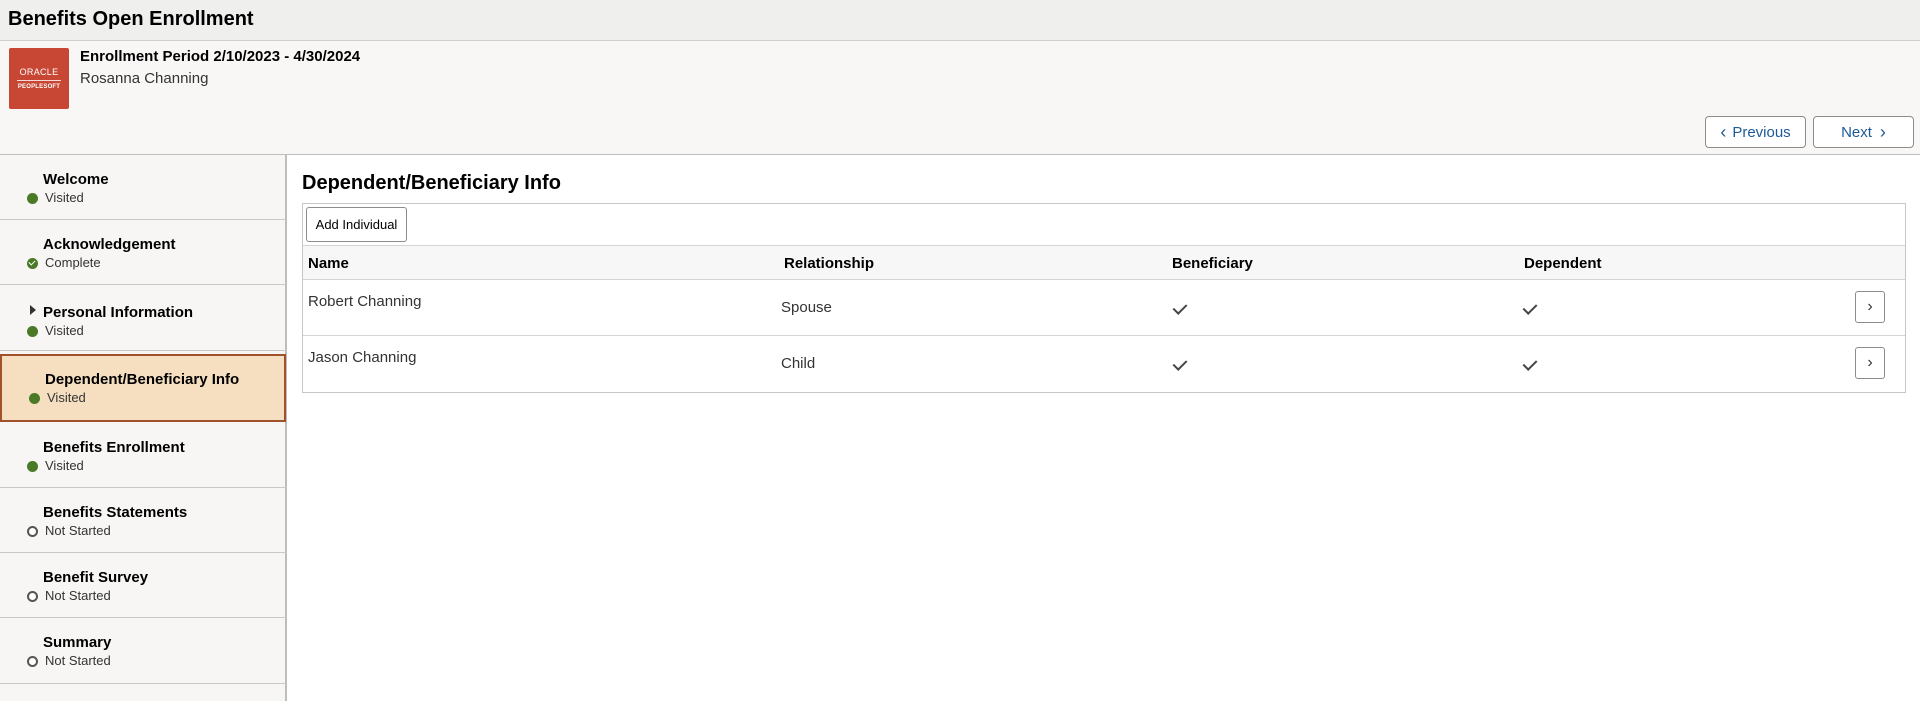 The height and width of the screenshot is (701, 1920). I want to click on sidebar-item-label: Personal Information, so click(118, 312).